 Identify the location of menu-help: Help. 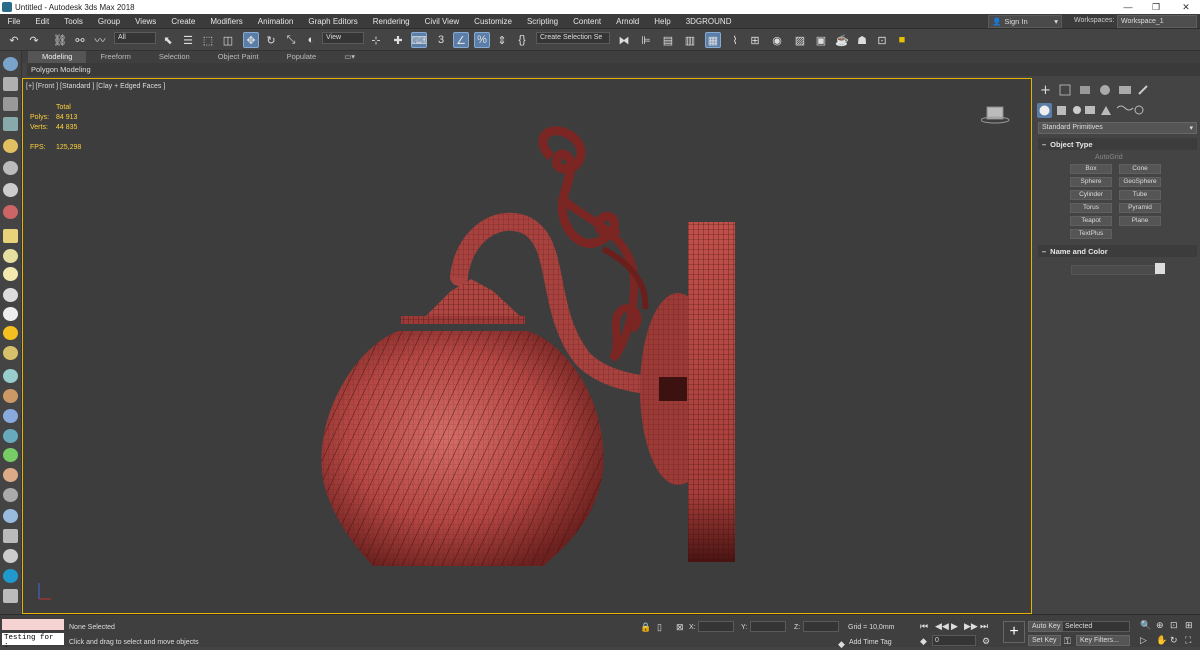
(662, 21).